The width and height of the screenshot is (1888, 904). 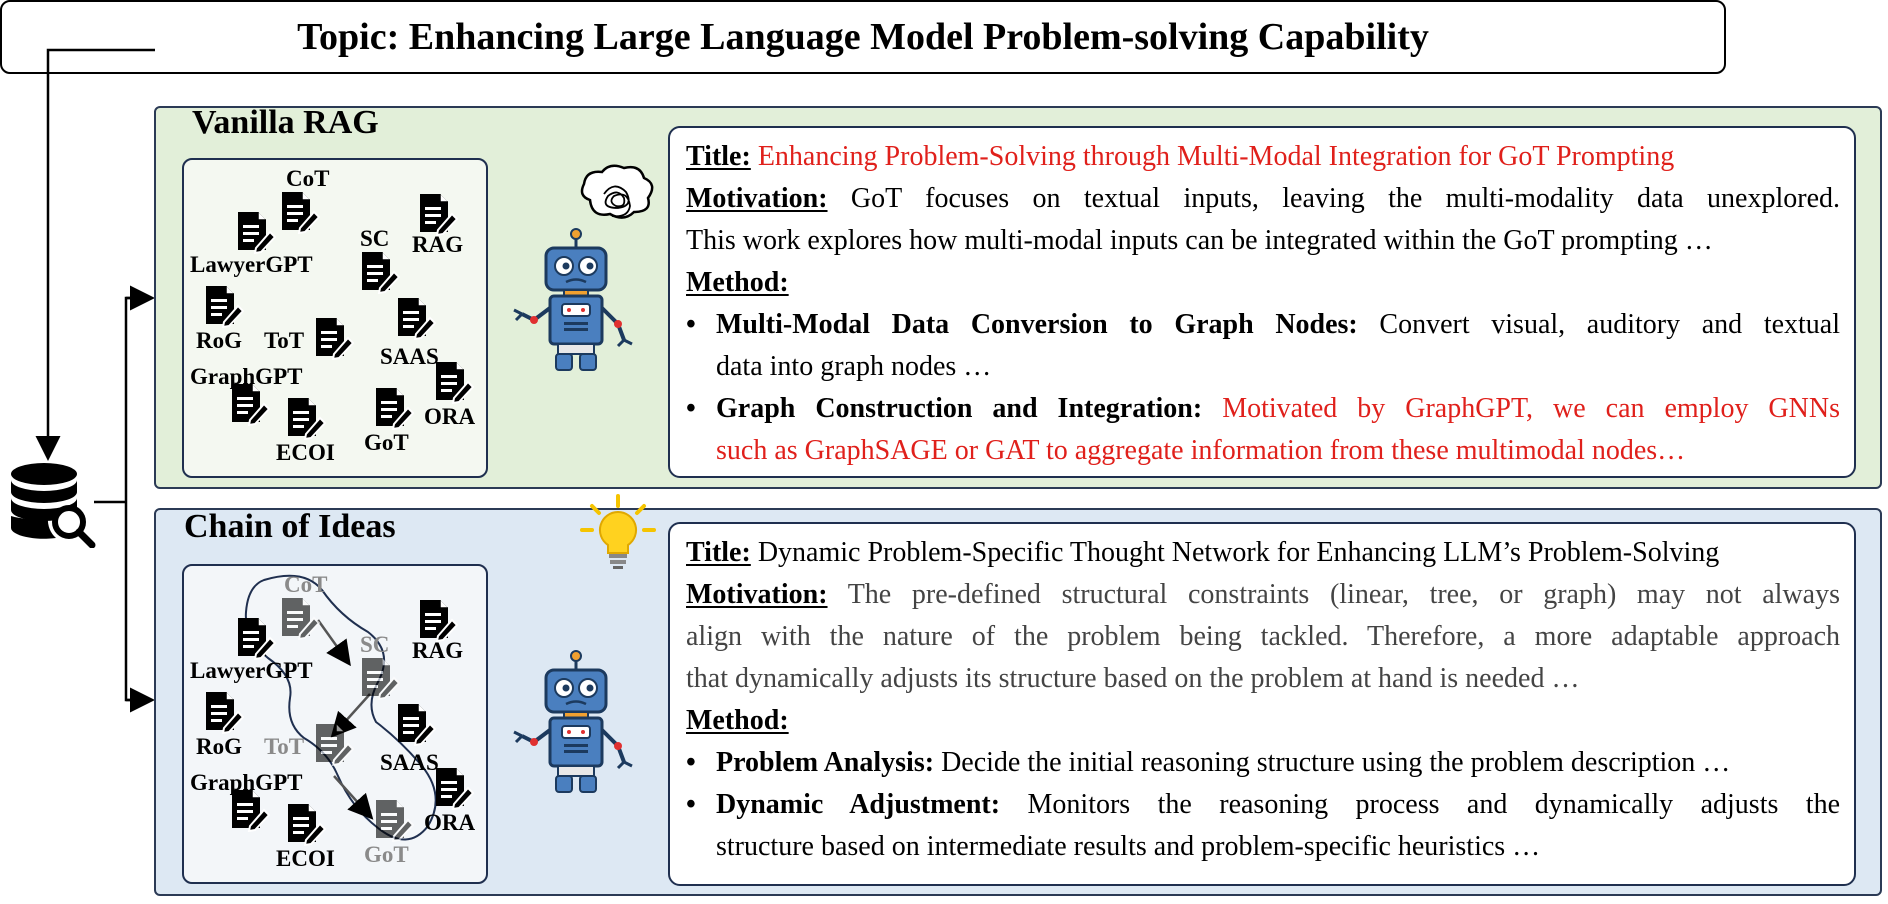 What do you see at coordinates (53, 505) in the screenshot?
I see `database-search-icon` at bounding box center [53, 505].